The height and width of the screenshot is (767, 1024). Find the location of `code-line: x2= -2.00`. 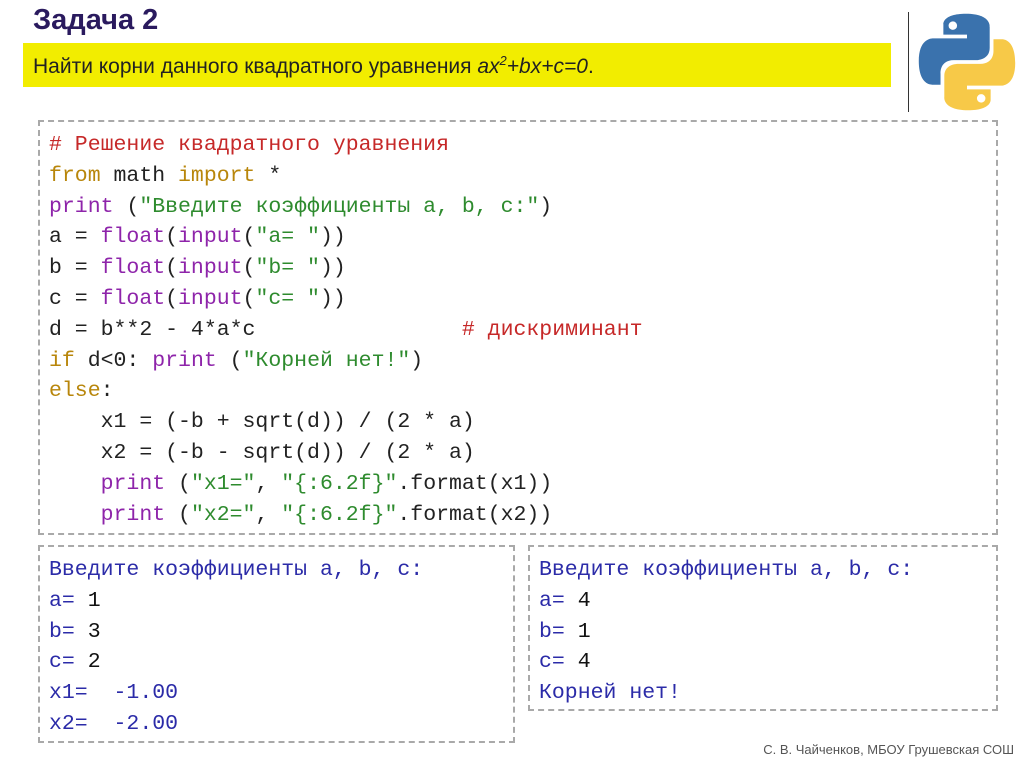

code-line: x2= -2.00 is located at coordinates (236, 724).